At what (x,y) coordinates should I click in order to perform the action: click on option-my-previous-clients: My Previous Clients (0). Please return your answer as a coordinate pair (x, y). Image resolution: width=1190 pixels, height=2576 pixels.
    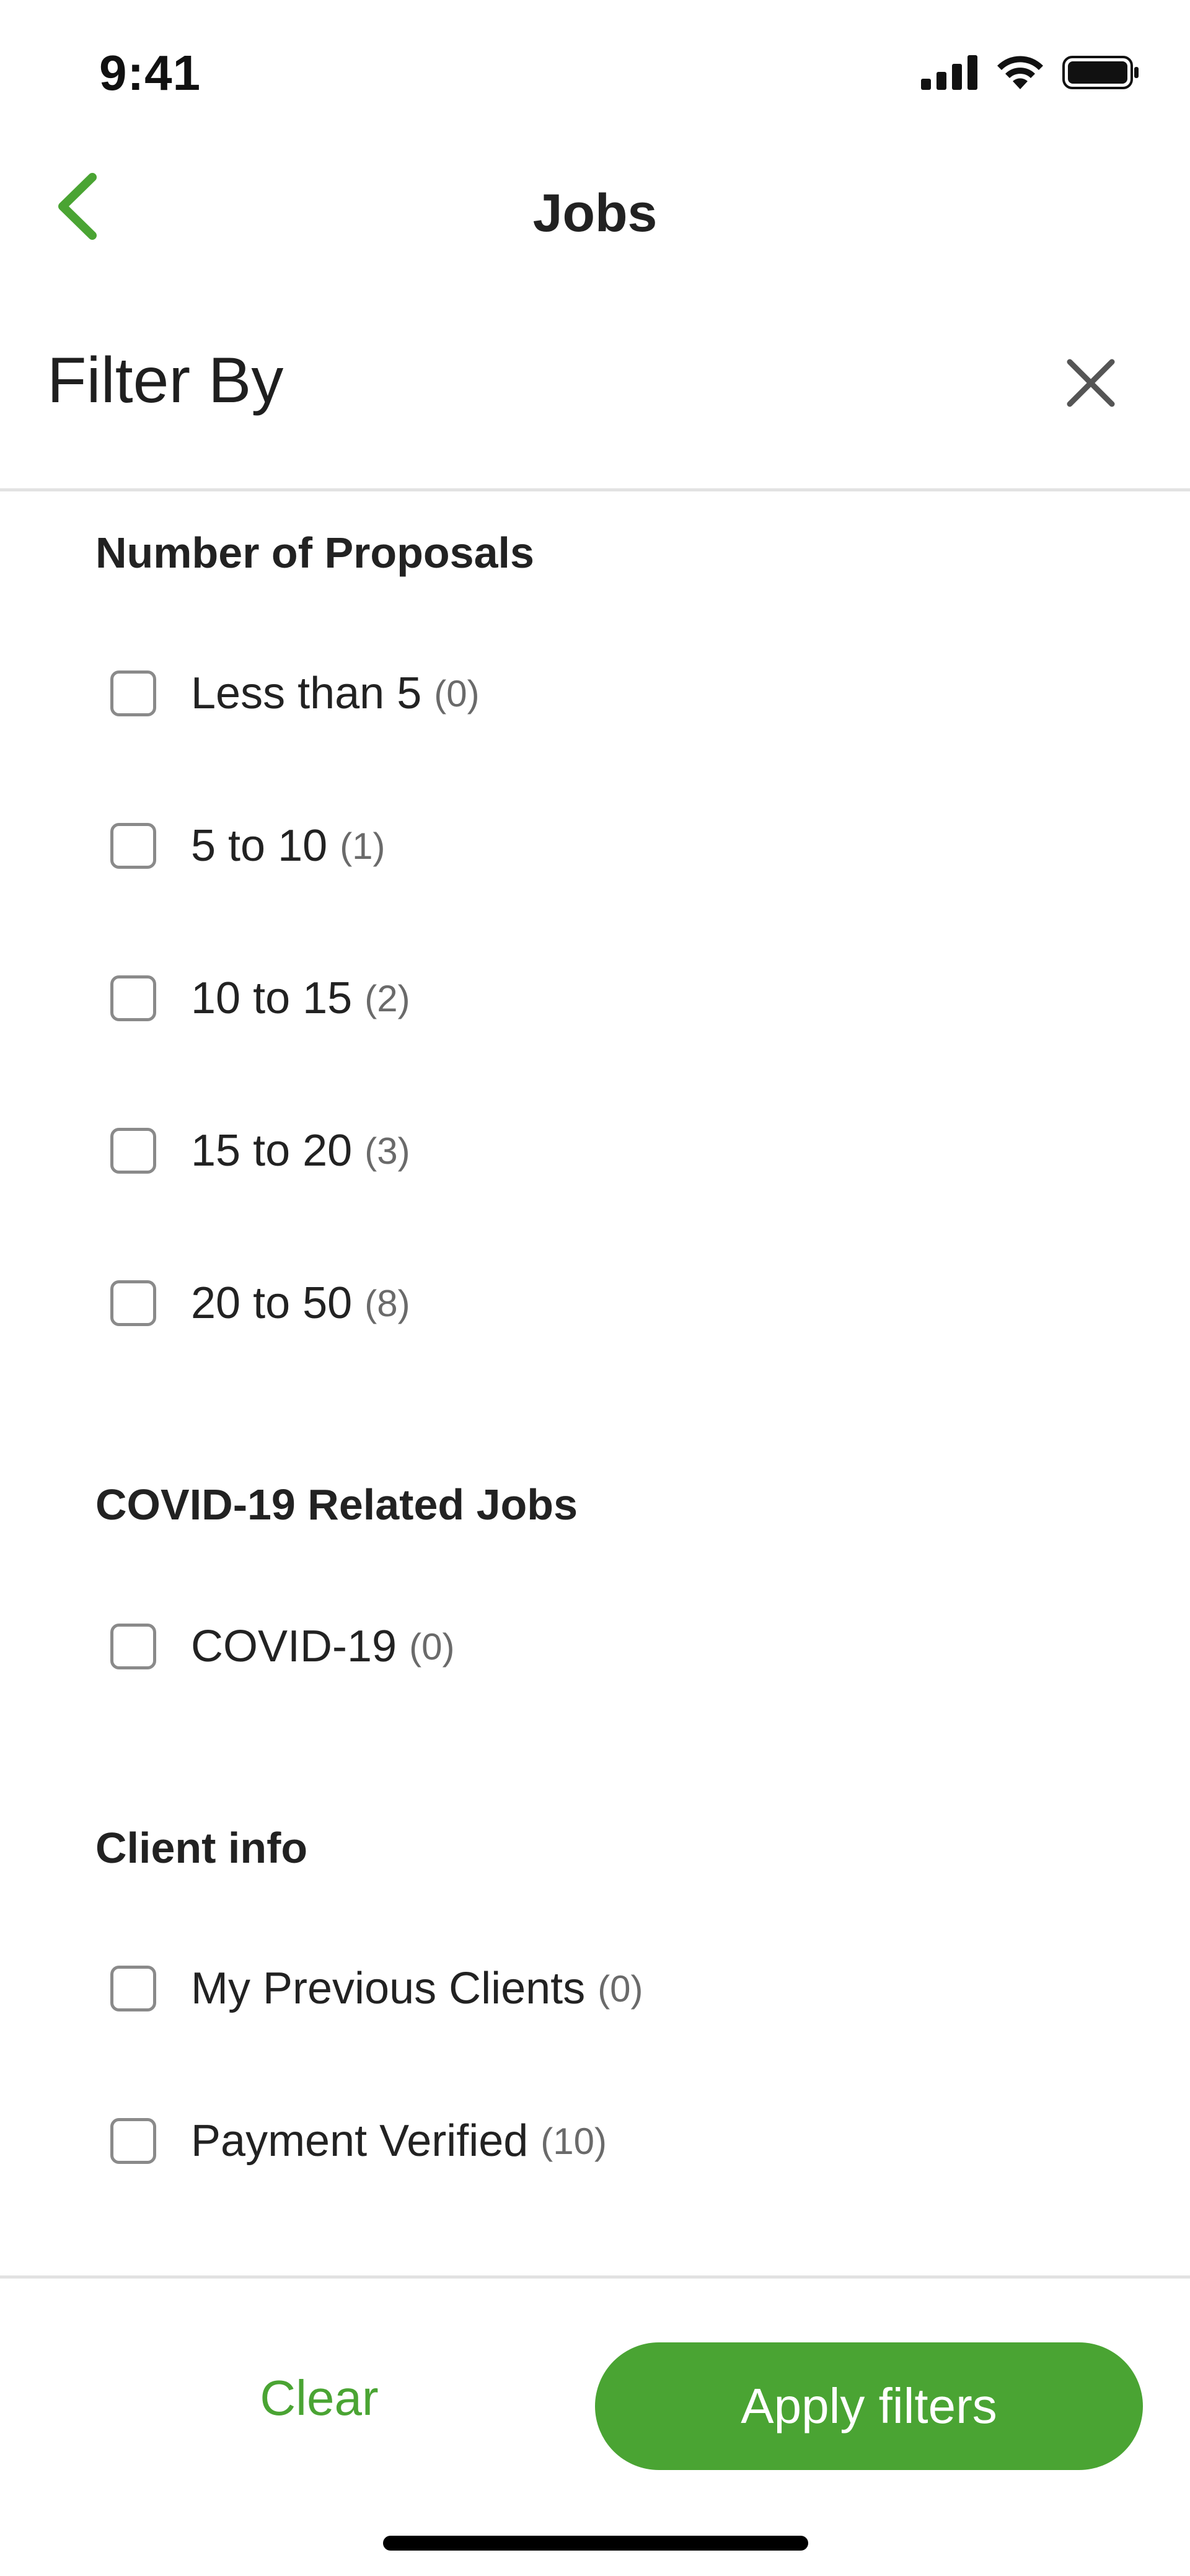
    Looking at the image, I should click on (376, 1988).